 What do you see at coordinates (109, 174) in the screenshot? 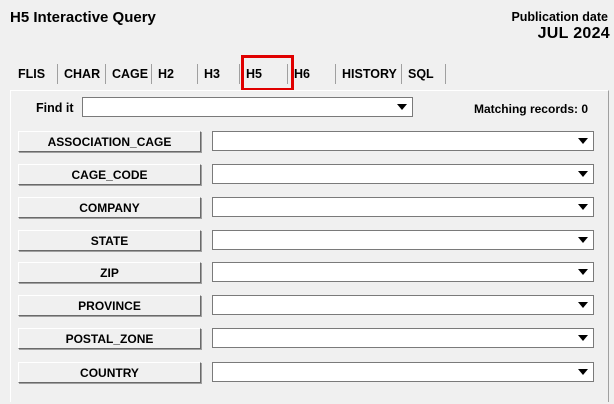
I see `cage-code-button: CAGE_CODE` at bounding box center [109, 174].